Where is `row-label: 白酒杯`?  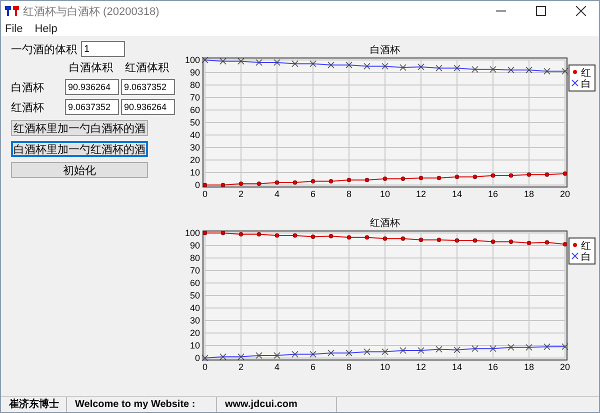 row-label: 白酒杯 is located at coordinates (28, 87).